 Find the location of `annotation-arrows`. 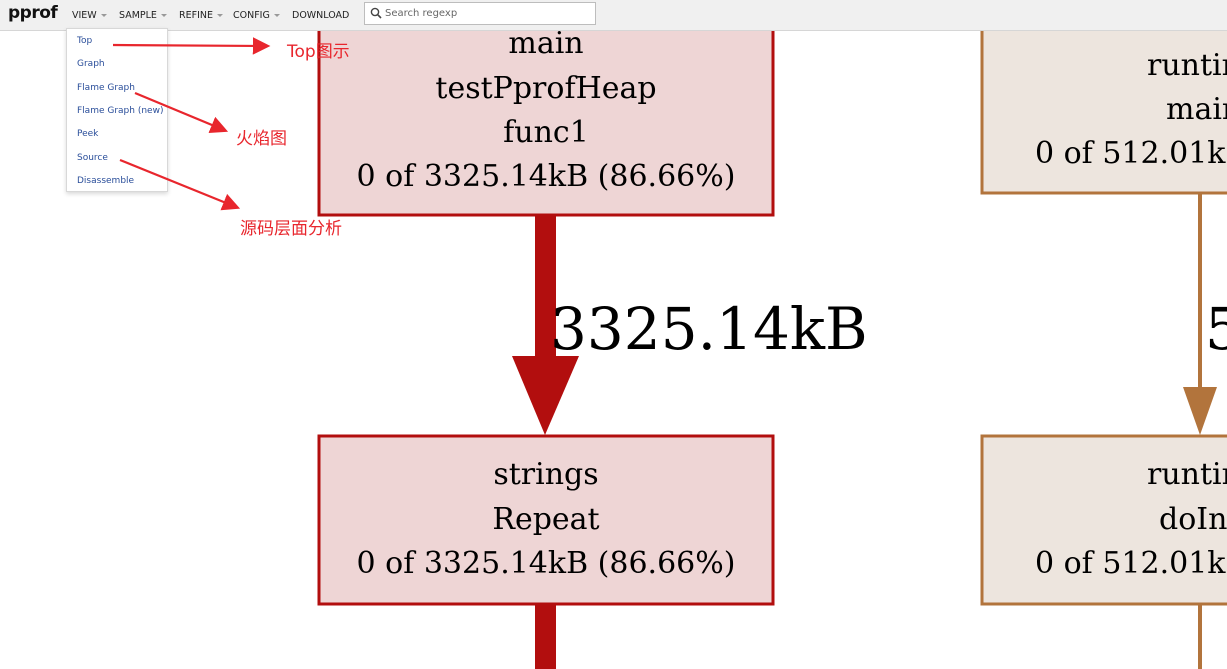

annotation-arrows is located at coordinates (191, 124).